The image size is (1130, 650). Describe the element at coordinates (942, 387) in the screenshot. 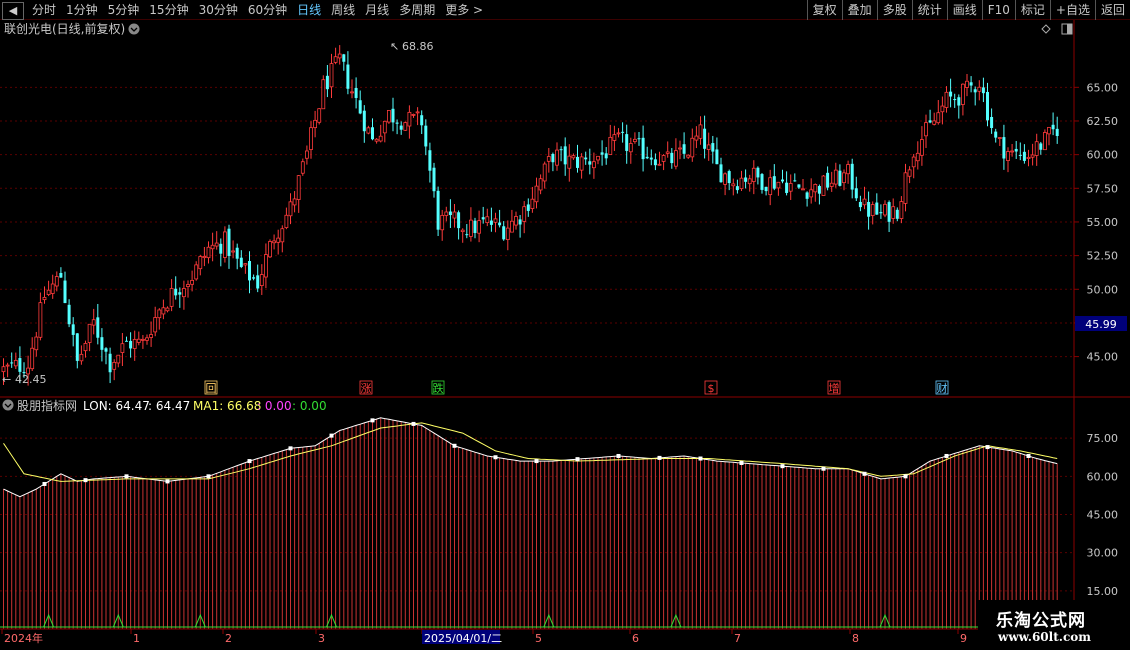

I see `event-marker-5: 财` at that location.